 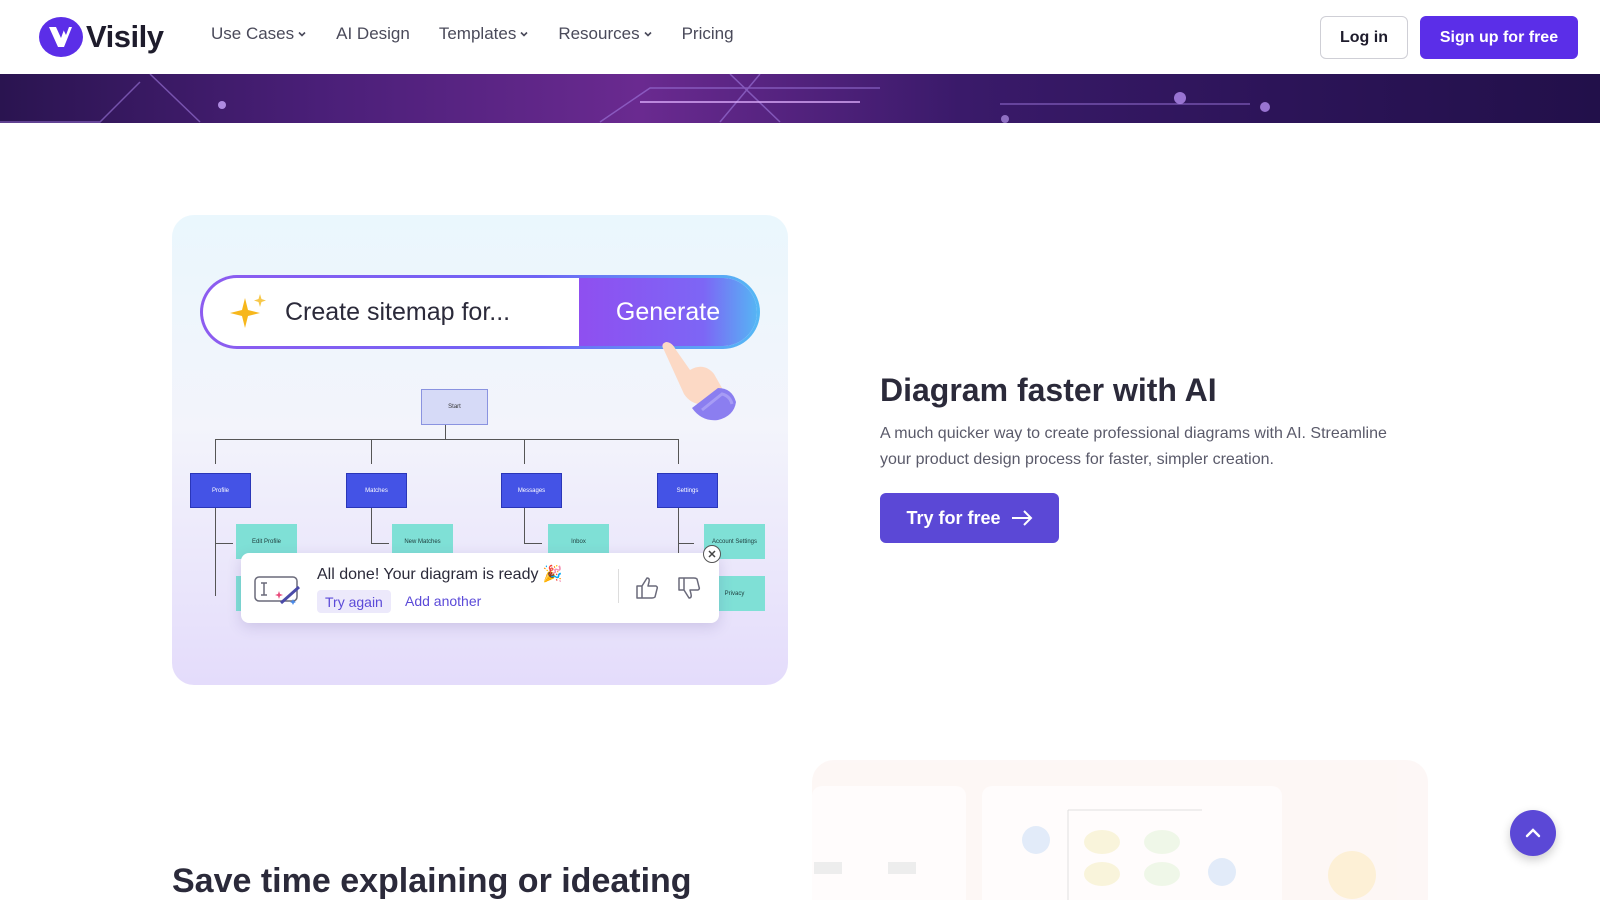 What do you see at coordinates (454, 407) in the screenshot?
I see `tree-node-root: Start` at bounding box center [454, 407].